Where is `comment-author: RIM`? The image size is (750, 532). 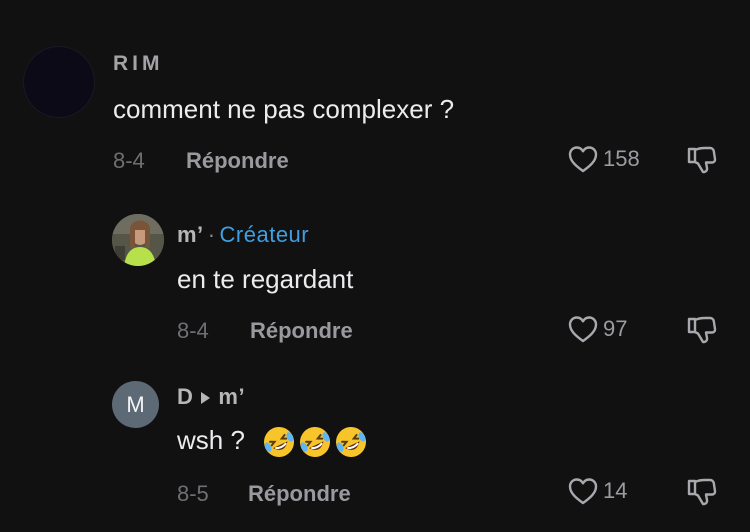
comment-author: RIM is located at coordinates (138, 64).